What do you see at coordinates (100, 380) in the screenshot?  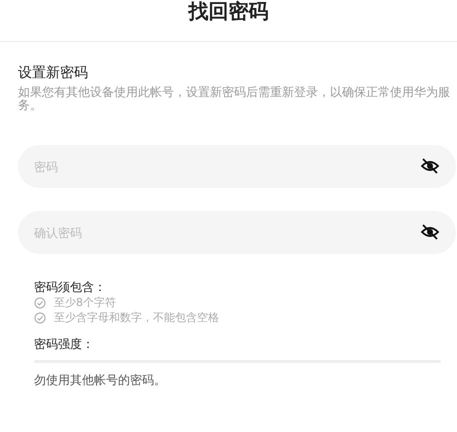 I see `note-text: 勿使用其他帐号的密码。` at bounding box center [100, 380].